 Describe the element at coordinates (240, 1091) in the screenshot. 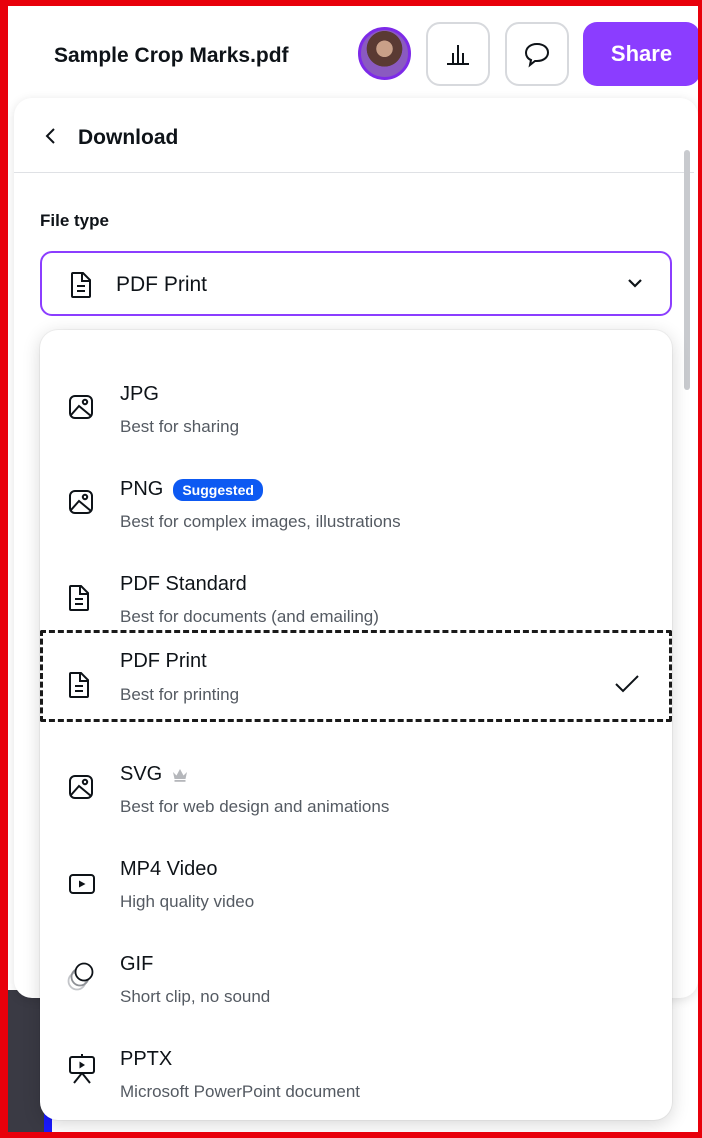

I see `option-description: Microsoft PowerPoint document` at that location.